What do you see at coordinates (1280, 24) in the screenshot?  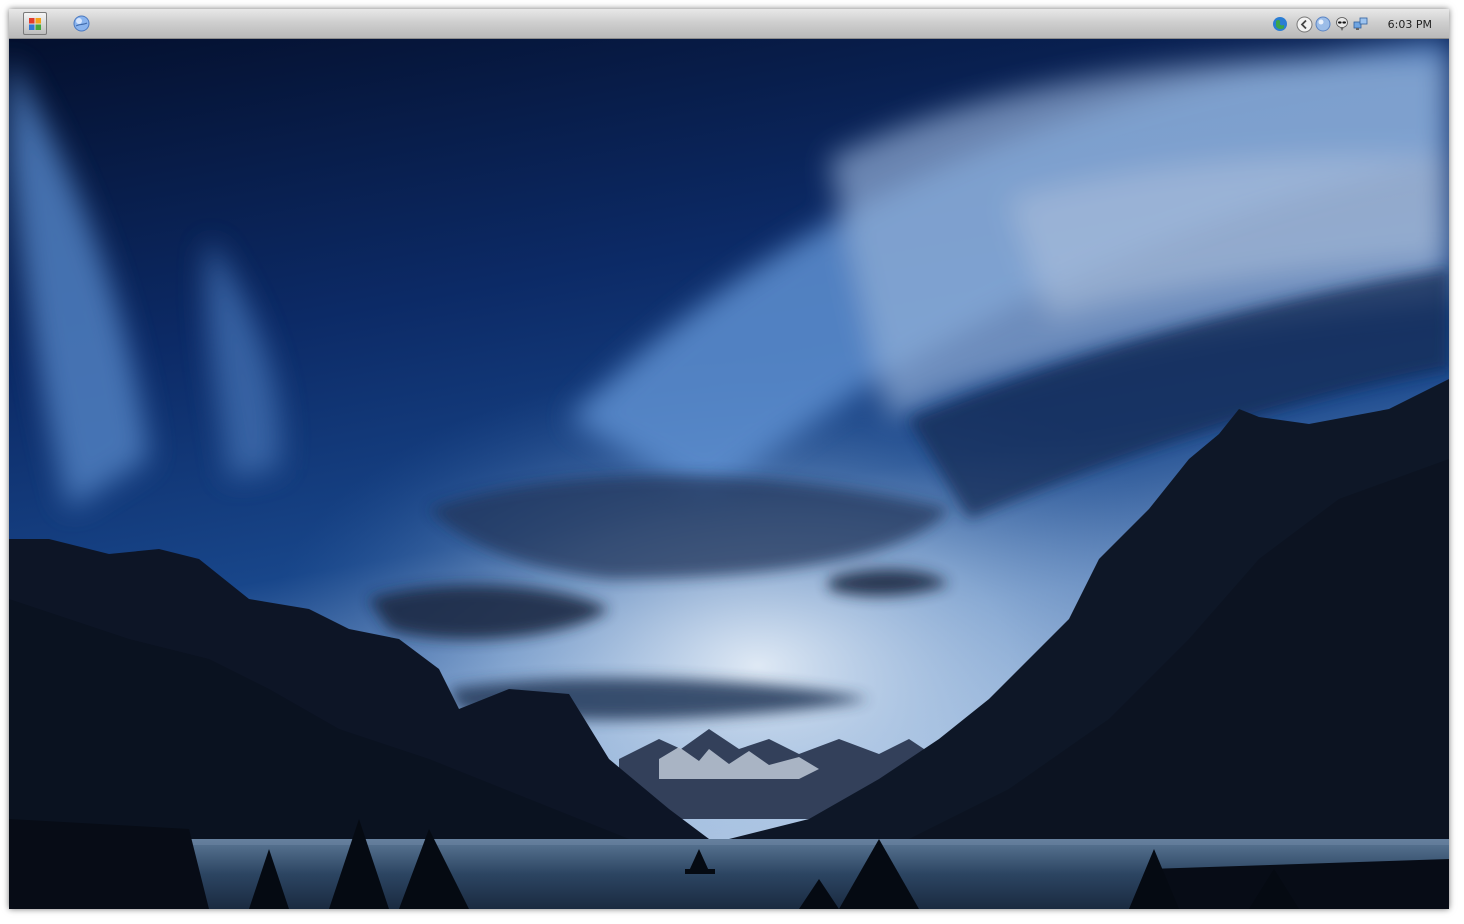 I see `network-globe-icon` at bounding box center [1280, 24].